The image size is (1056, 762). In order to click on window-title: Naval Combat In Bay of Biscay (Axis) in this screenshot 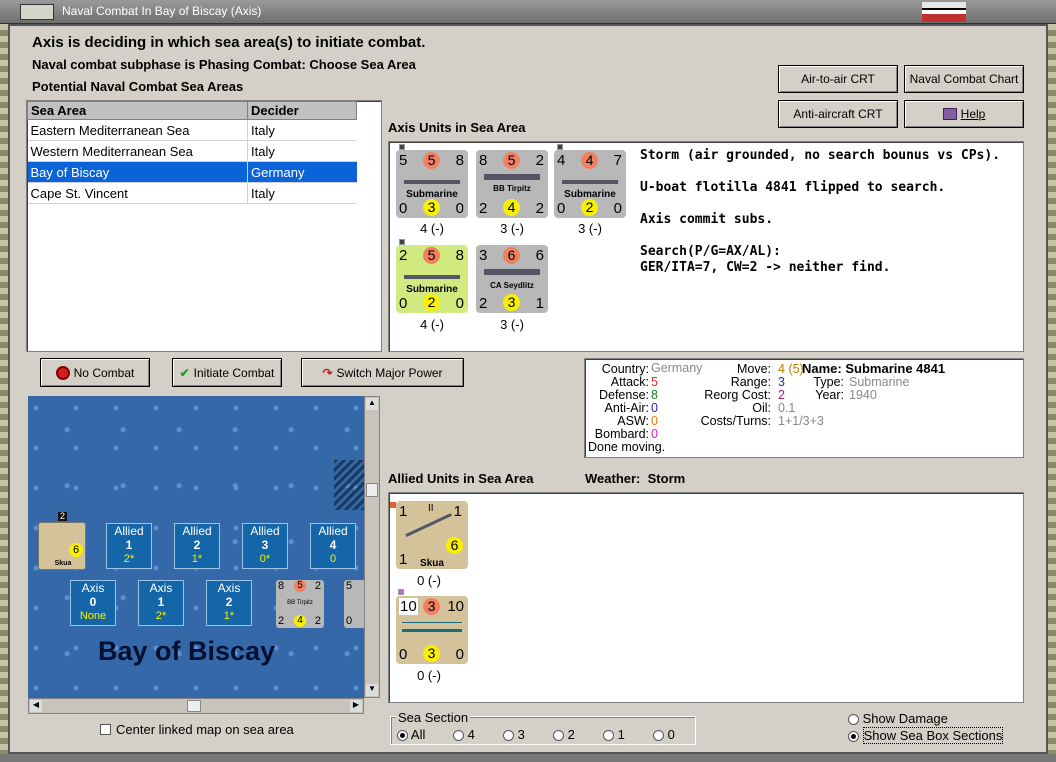, I will do `click(162, 11)`.